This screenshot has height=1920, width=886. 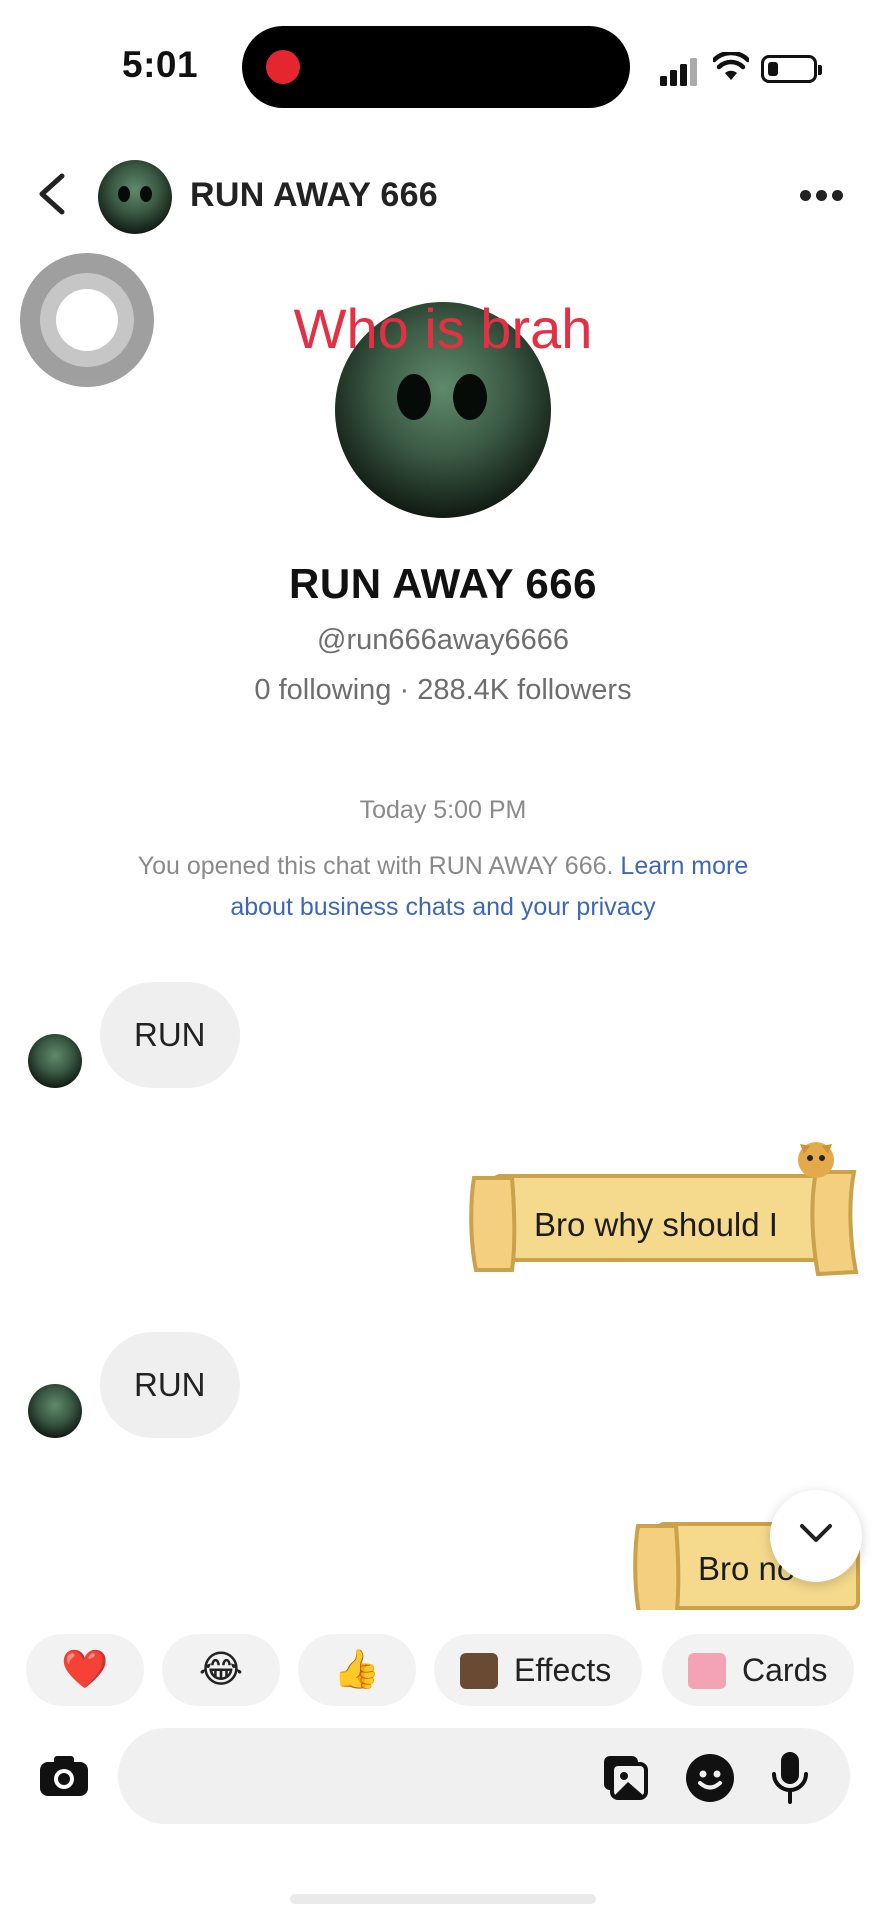 I want to click on laugh-reaction-button: 😂, so click(x=221, y=1670).